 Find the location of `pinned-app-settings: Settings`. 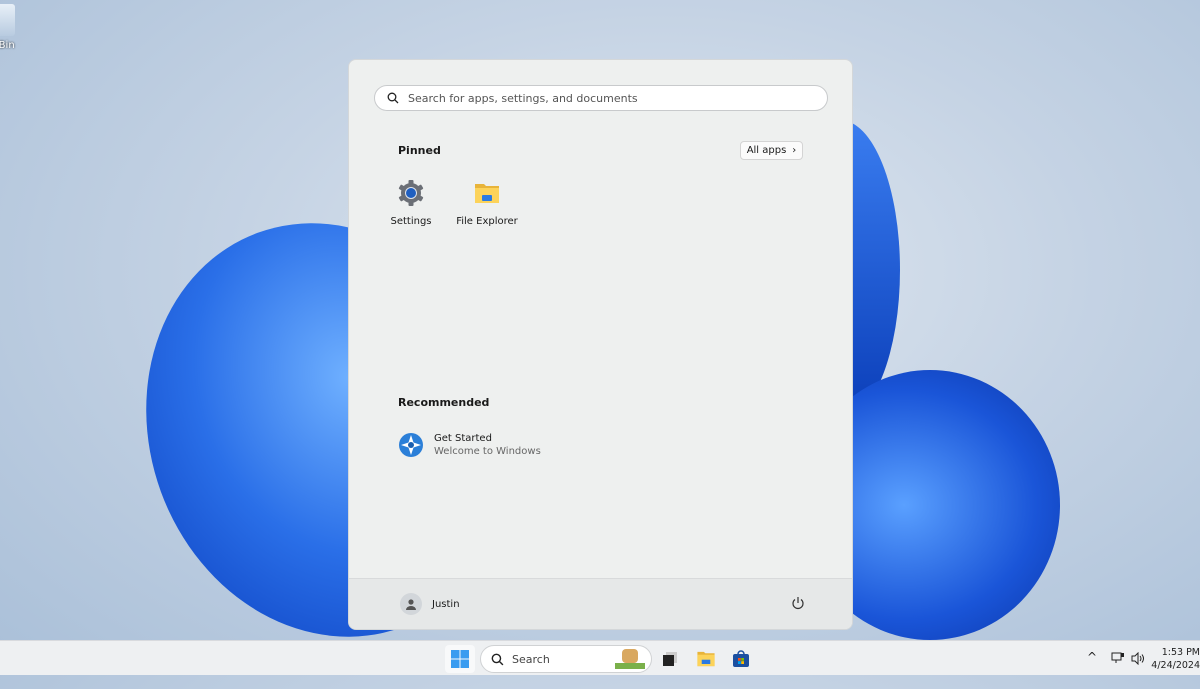

pinned-app-settings: Settings is located at coordinates (411, 203).